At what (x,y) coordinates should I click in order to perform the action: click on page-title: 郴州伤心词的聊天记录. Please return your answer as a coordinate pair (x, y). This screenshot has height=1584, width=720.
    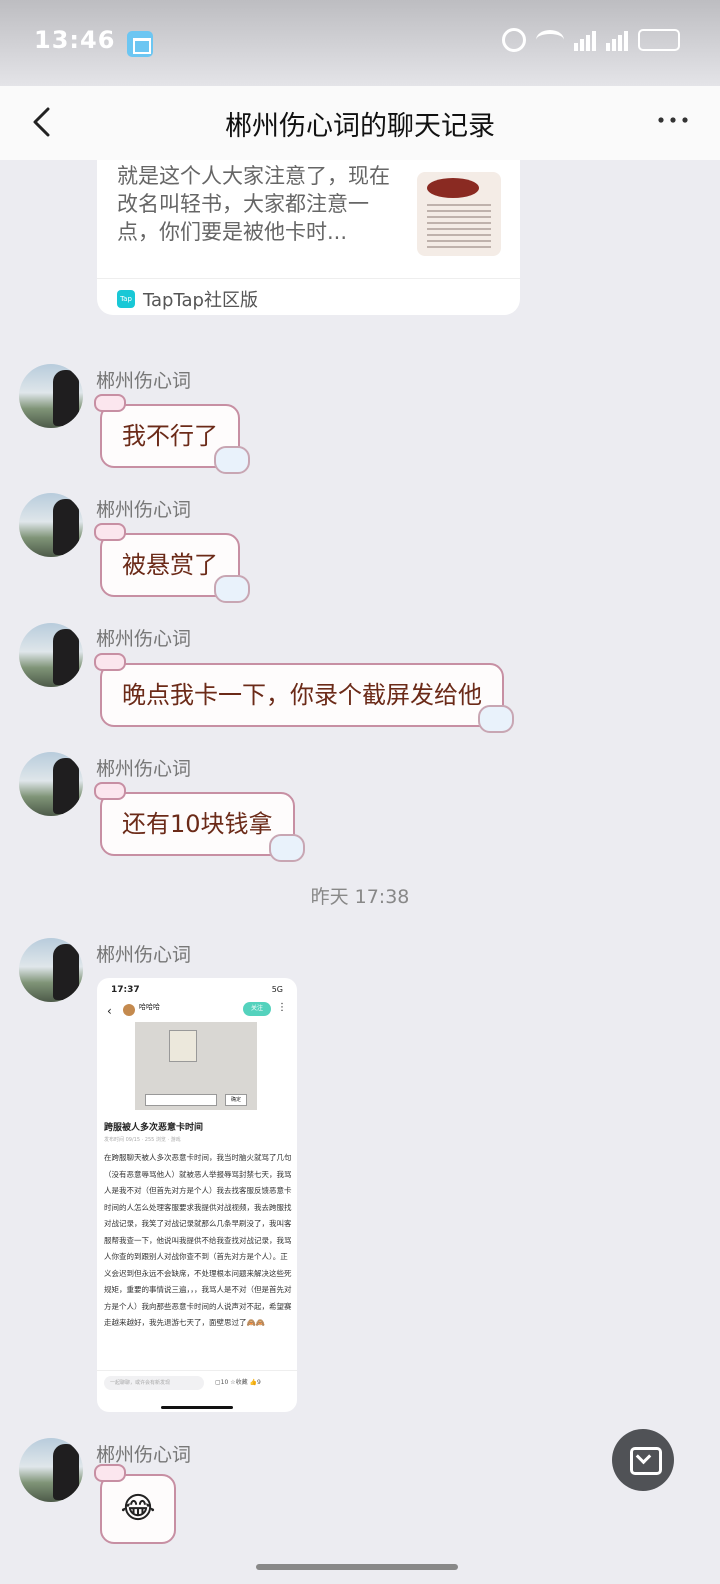
    Looking at the image, I should click on (360, 126).